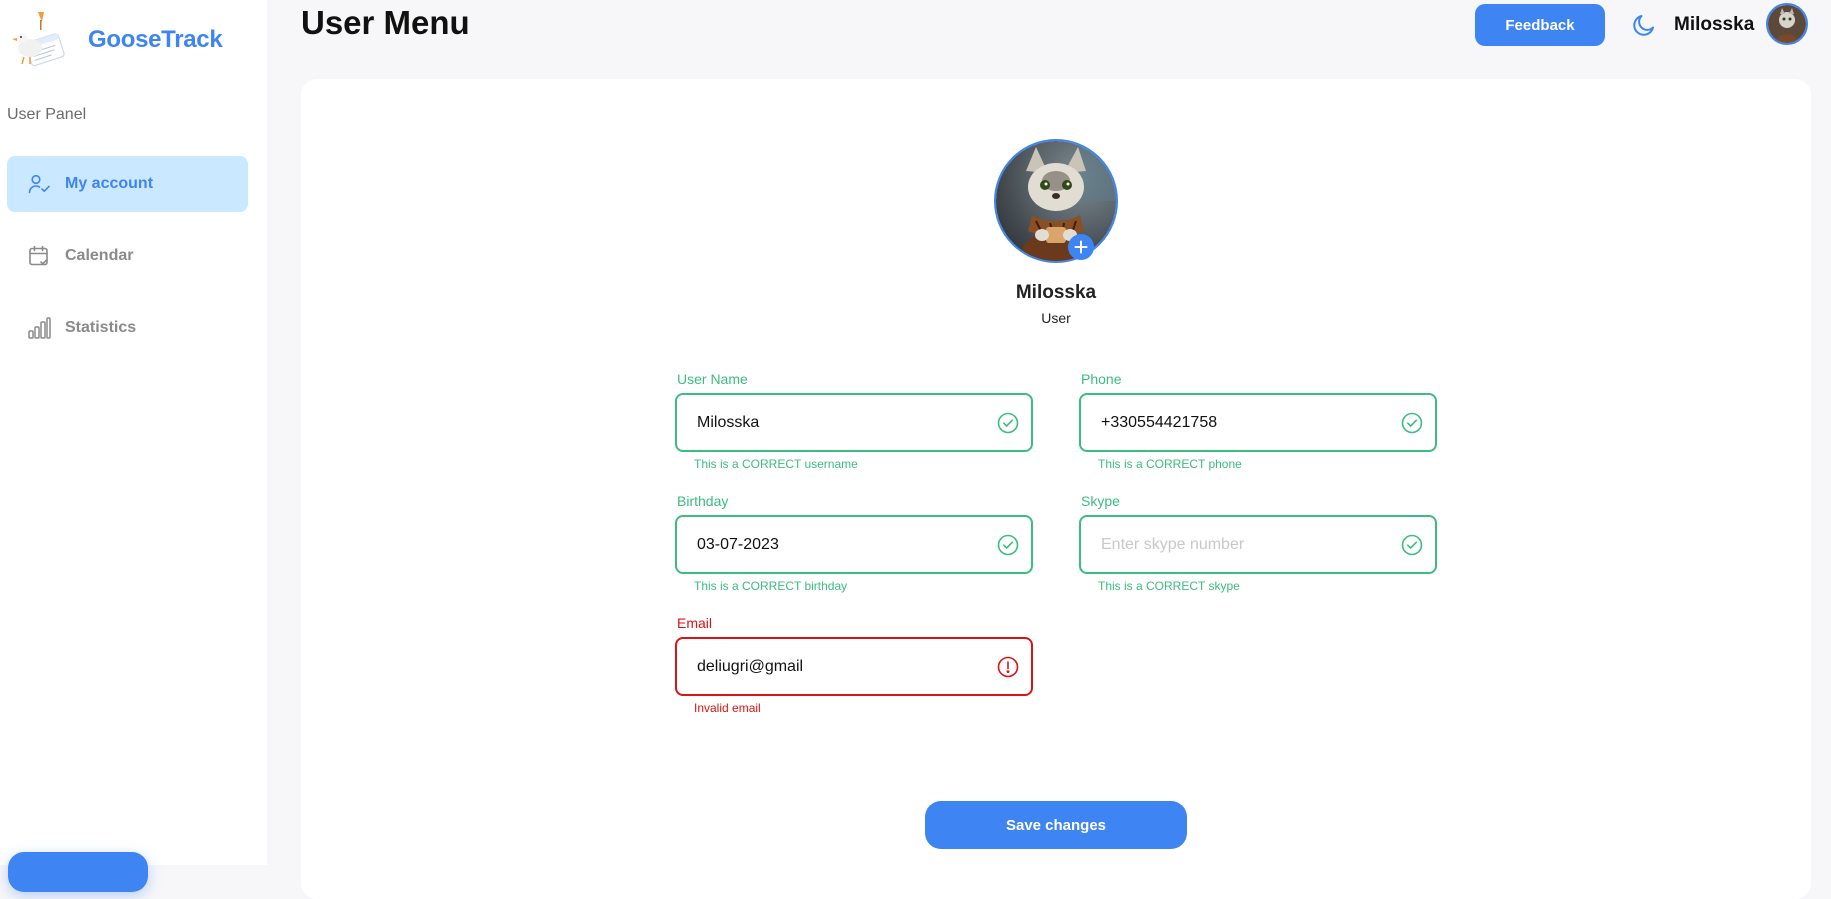  I want to click on phone-field-group: Phone This is a CORRECT phone, so click(1258, 421).